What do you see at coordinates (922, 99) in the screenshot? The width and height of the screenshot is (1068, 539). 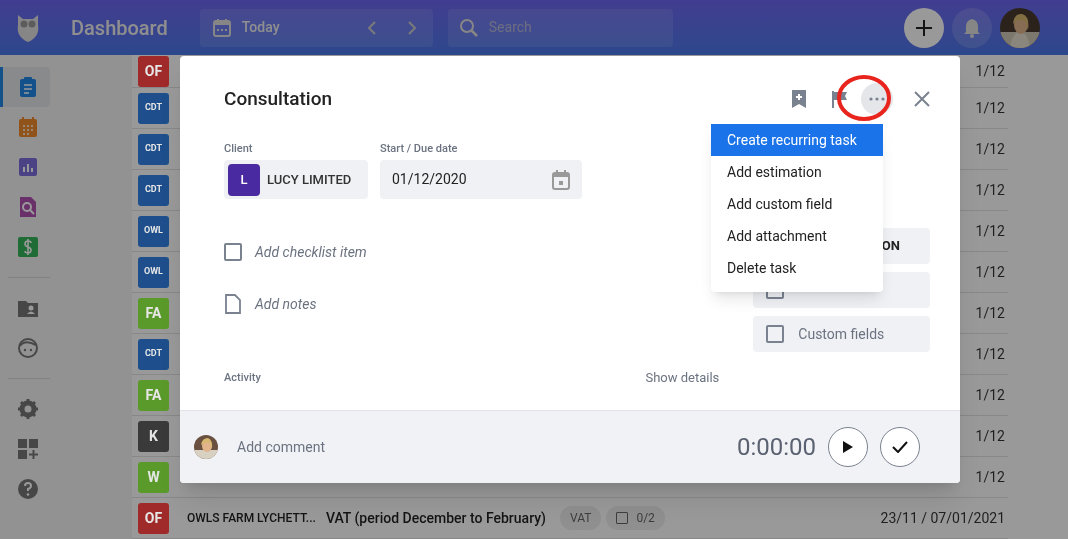 I see `close-icon` at bounding box center [922, 99].